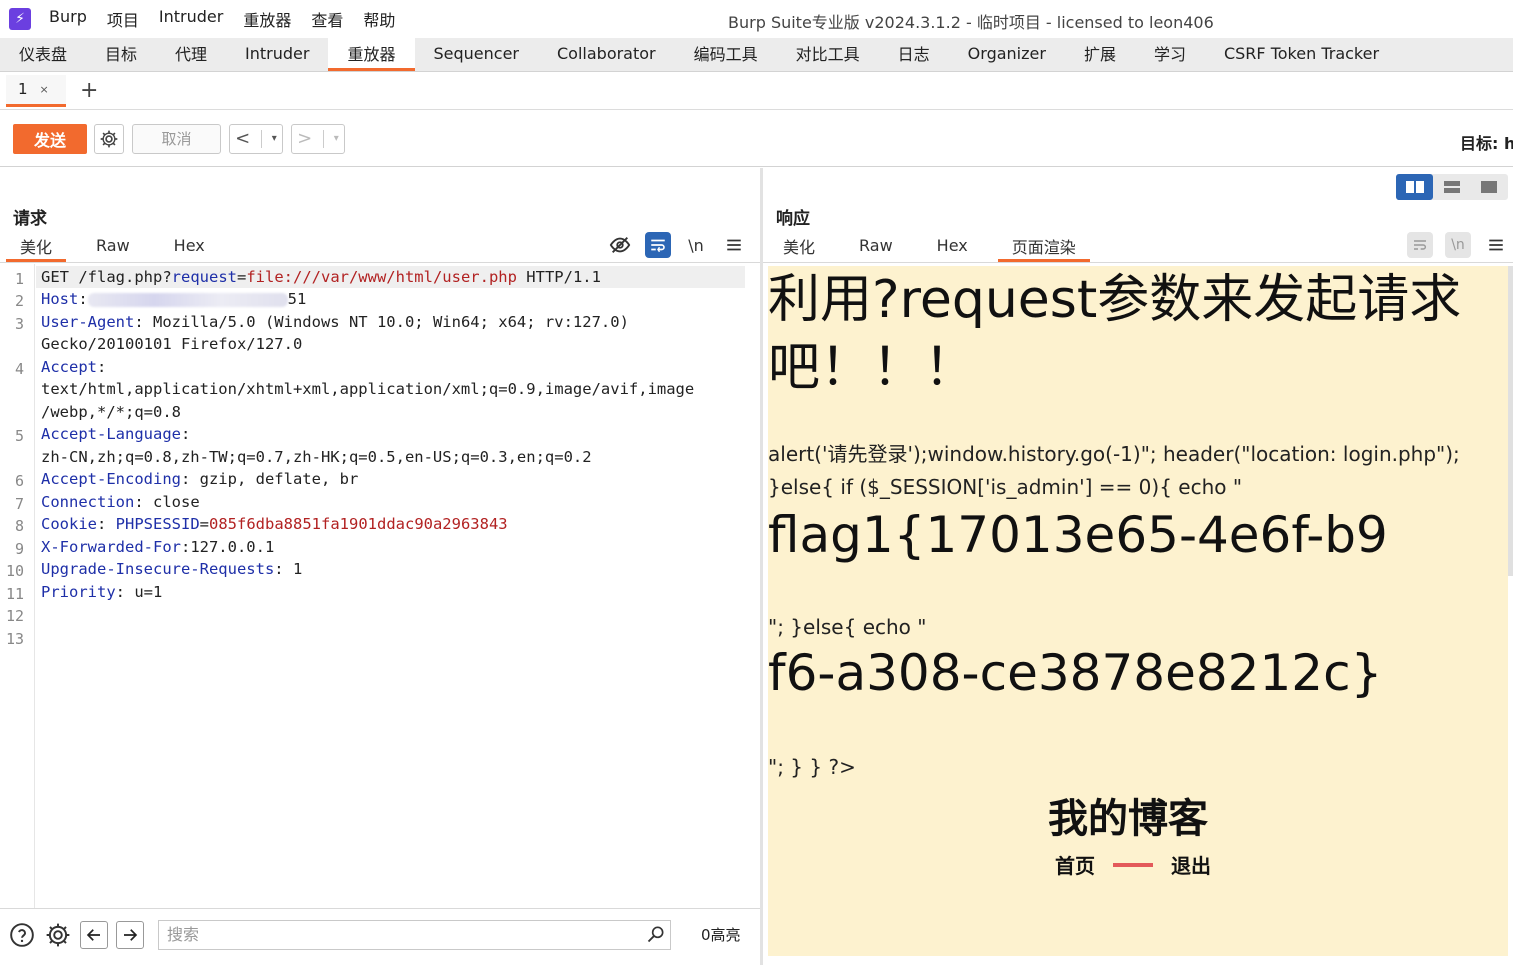  Describe the element at coordinates (189, 247) in the screenshot. I see `request-tab-hex: Hex` at that location.